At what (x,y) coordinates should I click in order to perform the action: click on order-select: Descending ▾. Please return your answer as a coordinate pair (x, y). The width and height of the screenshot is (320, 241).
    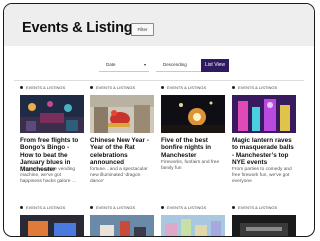
    Looking at the image, I should click on (181, 65).